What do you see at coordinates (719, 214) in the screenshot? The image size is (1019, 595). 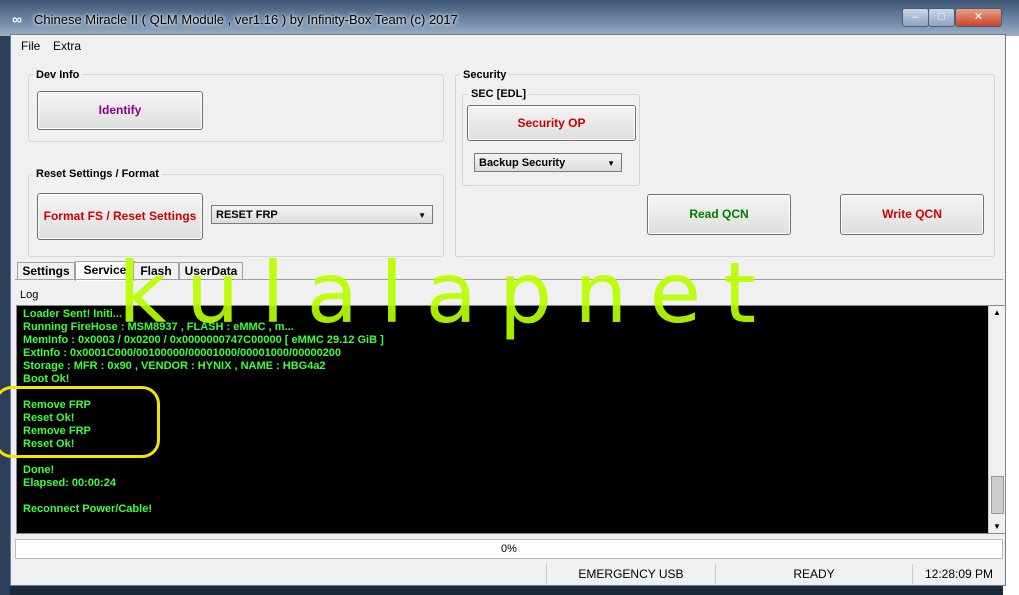 I see `read-qcn-button: Read QCN` at bounding box center [719, 214].